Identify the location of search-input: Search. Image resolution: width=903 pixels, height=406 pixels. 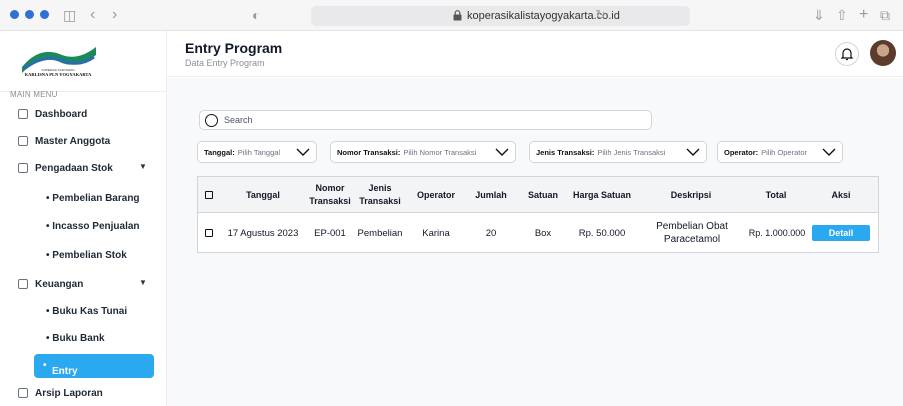
(425, 120).